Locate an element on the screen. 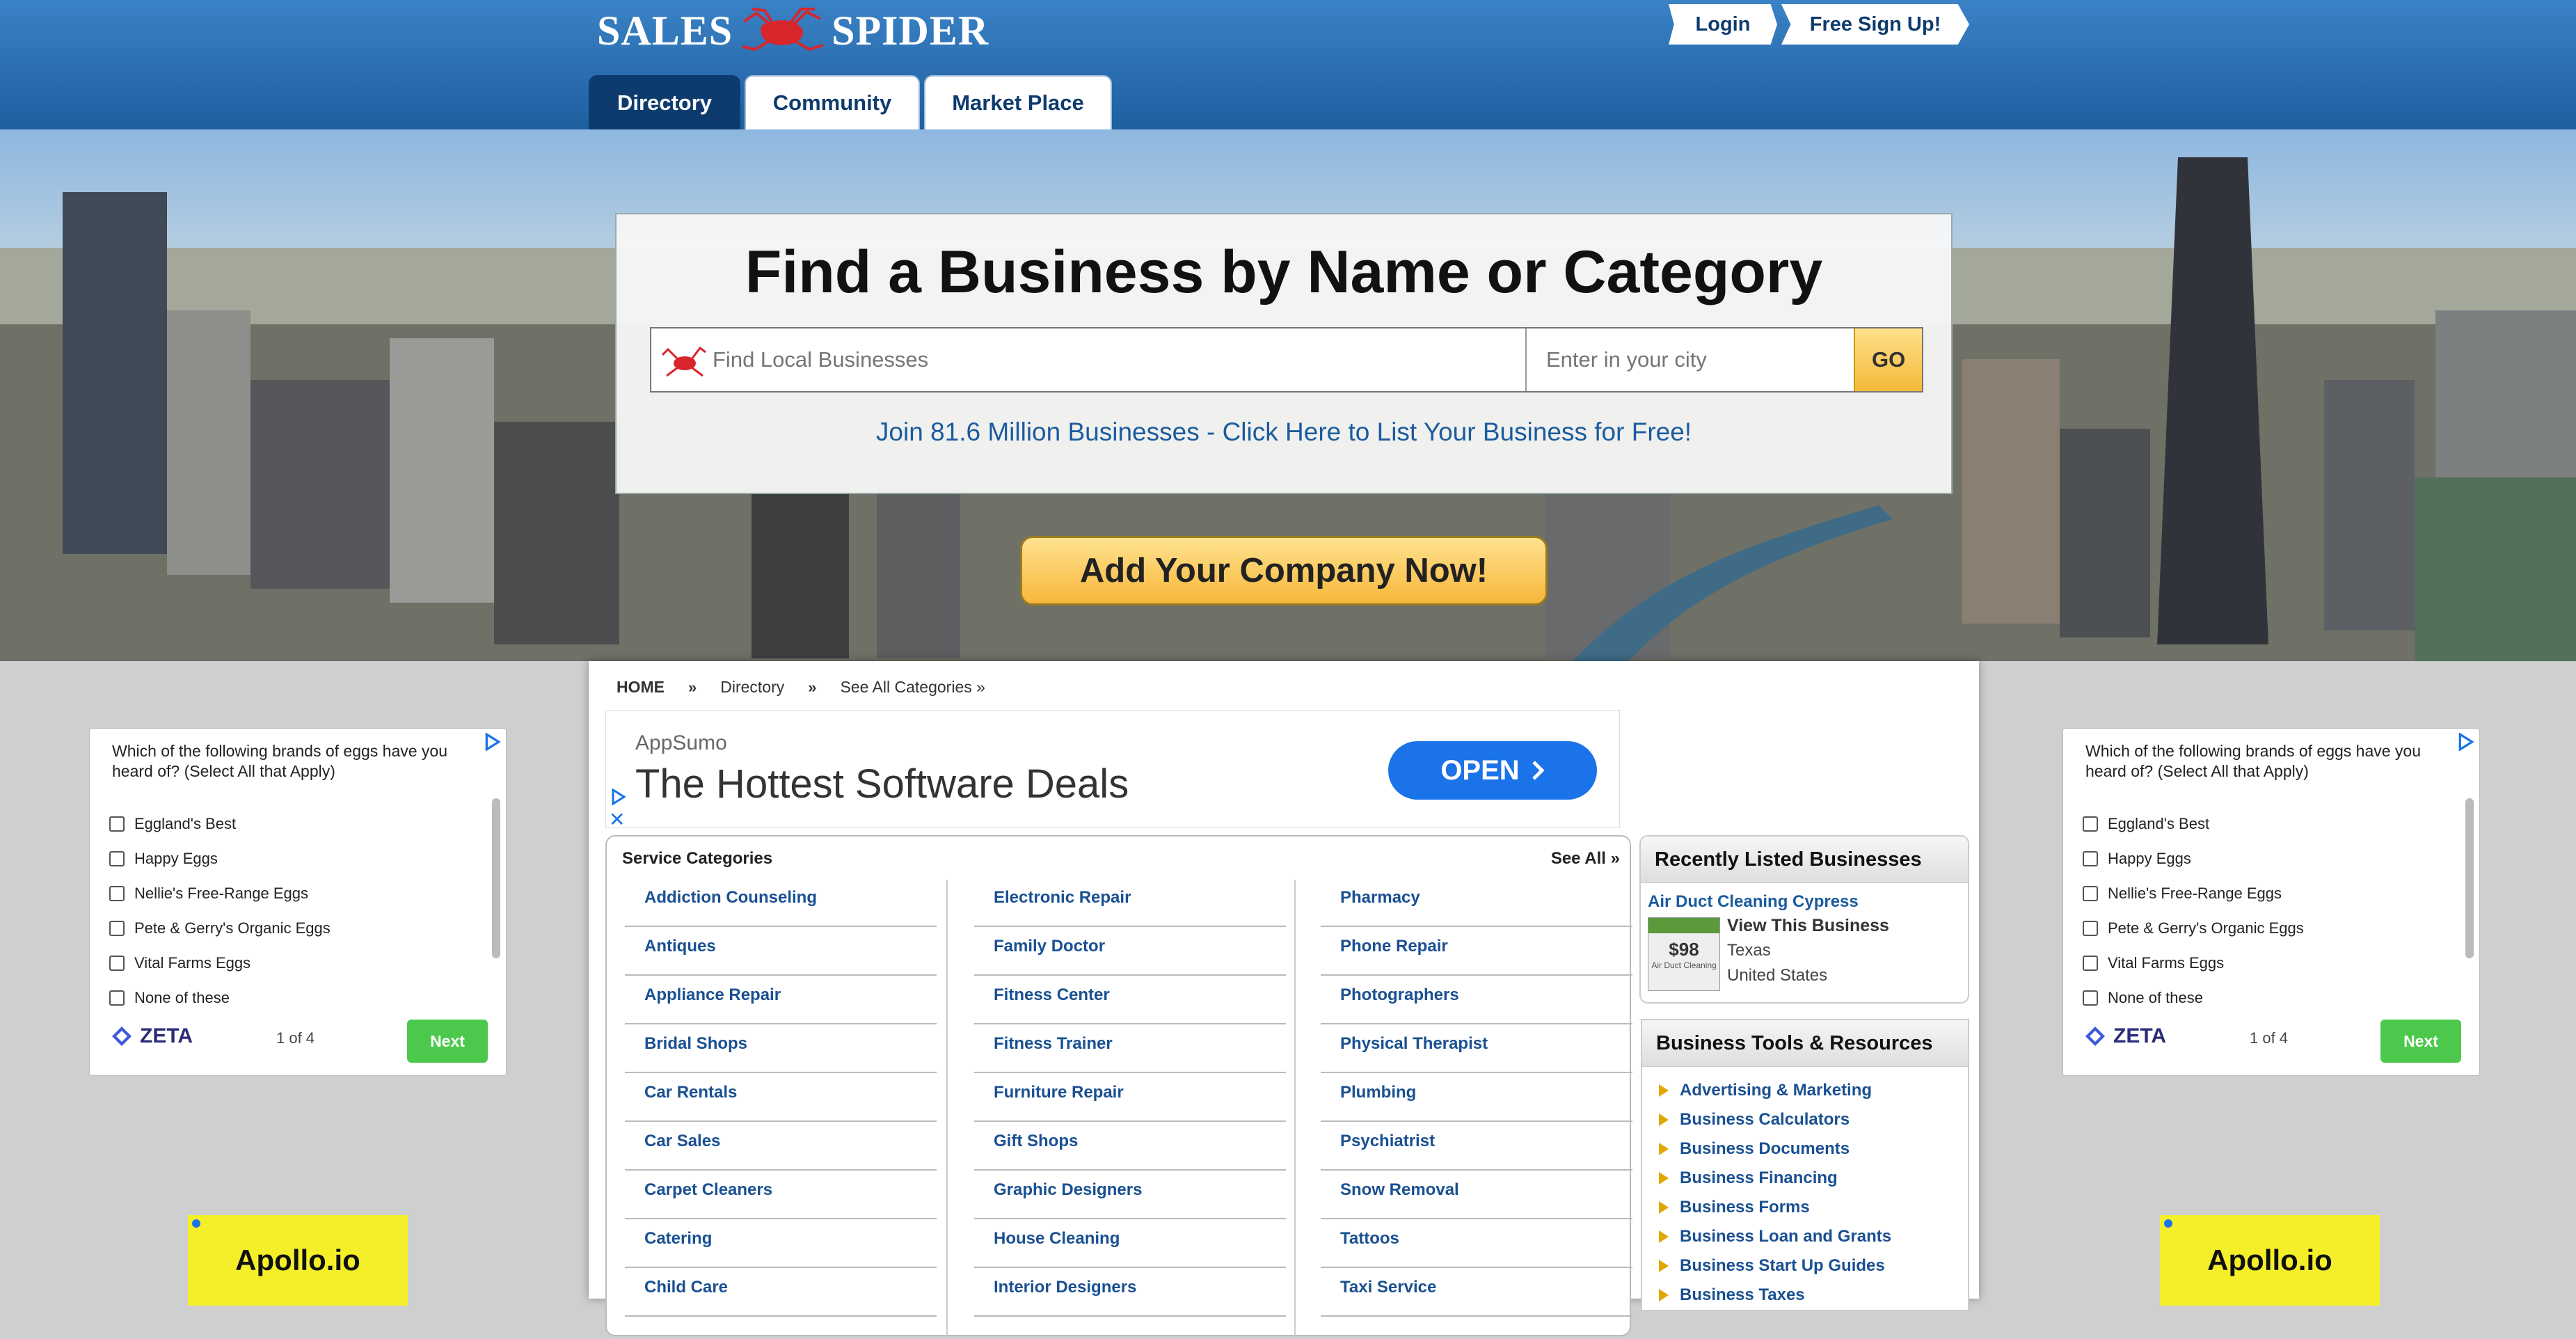 The image size is (2576, 1339). tool-link: Business Taxes is located at coordinates (1775, 1295).